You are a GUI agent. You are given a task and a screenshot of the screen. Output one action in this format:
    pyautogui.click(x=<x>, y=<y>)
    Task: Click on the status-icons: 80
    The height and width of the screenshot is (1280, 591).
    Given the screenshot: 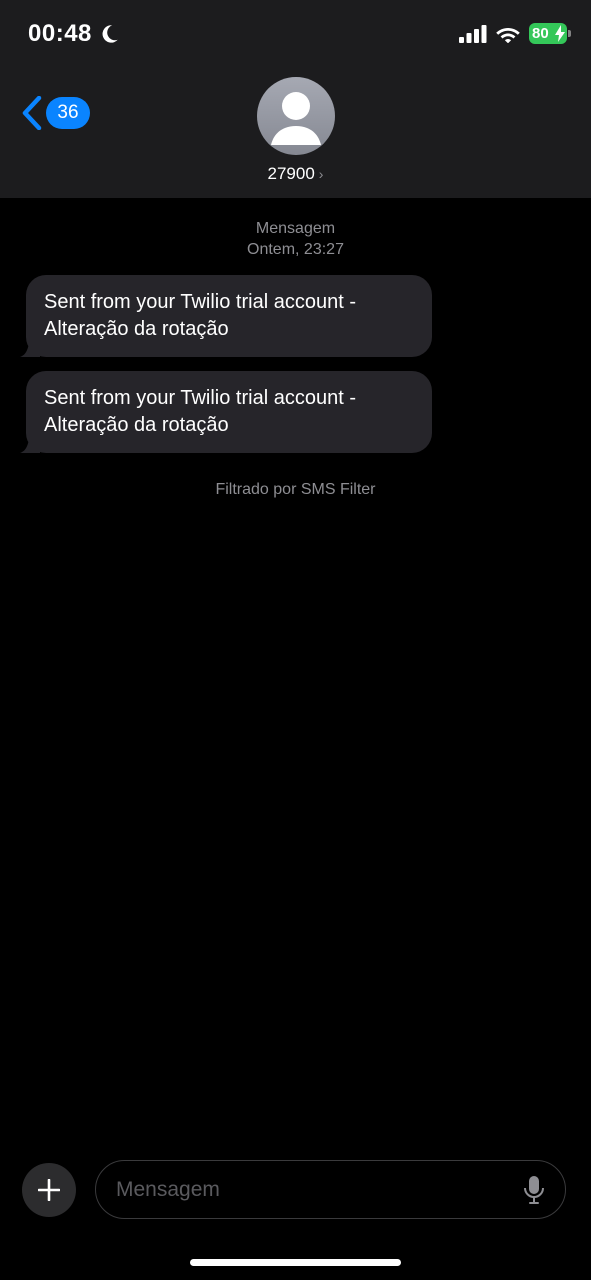 What is the action you would take?
    pyautogui.click(x=515, y=33)
    